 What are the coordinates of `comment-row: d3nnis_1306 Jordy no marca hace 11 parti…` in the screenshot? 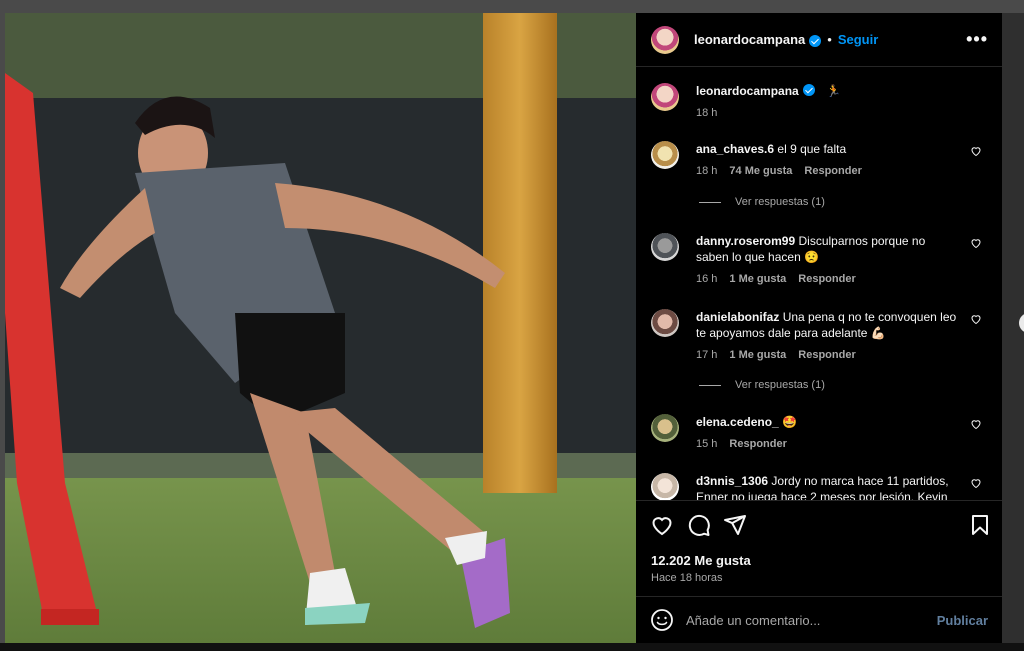 It's located at (820, 486).